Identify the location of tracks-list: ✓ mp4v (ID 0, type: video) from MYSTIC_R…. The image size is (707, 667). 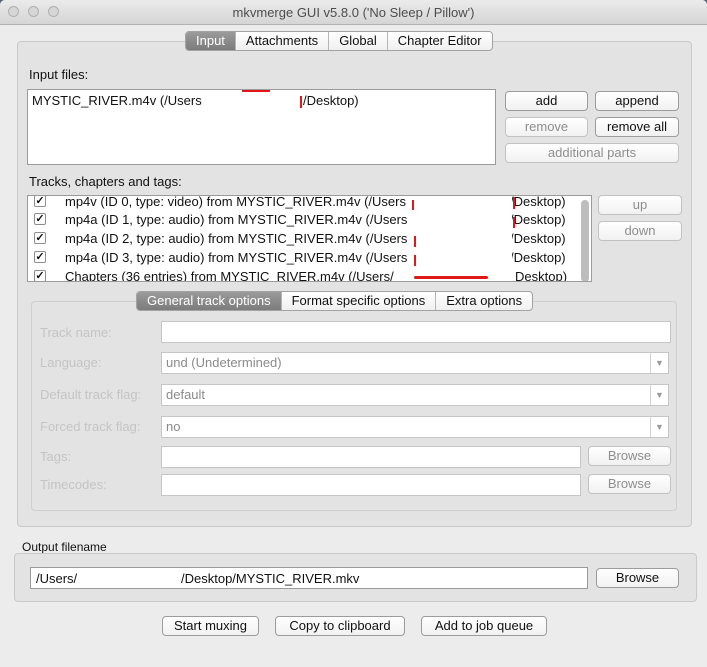
(309, 238).